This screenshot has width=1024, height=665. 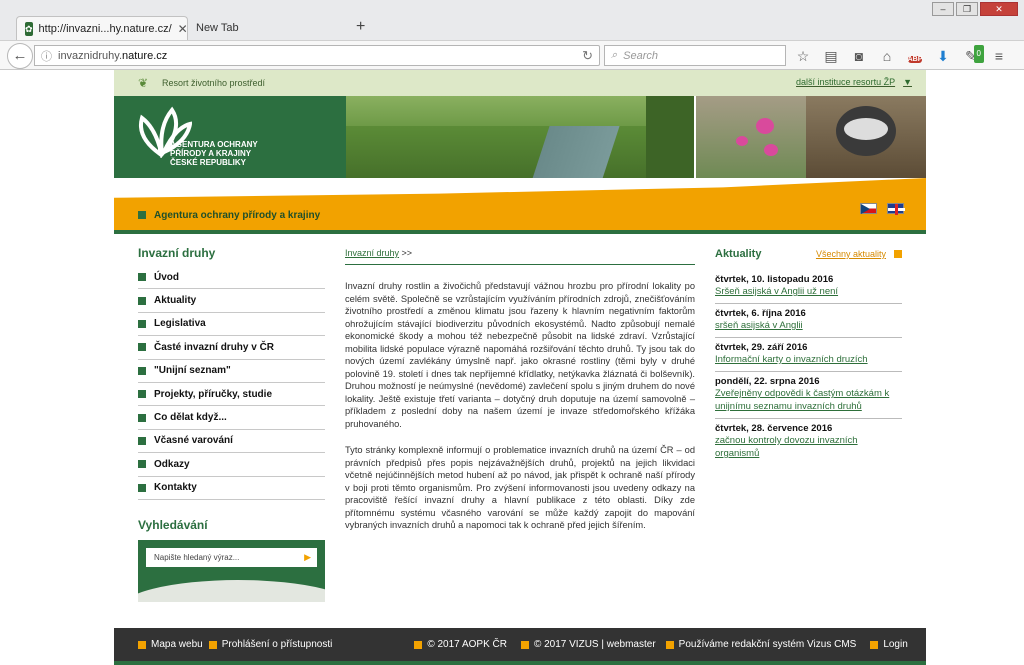 What do you see at coordinates (641, 55) in the screenshot?
I see `search-placeholder: Search` at bounding box center [641, 55].